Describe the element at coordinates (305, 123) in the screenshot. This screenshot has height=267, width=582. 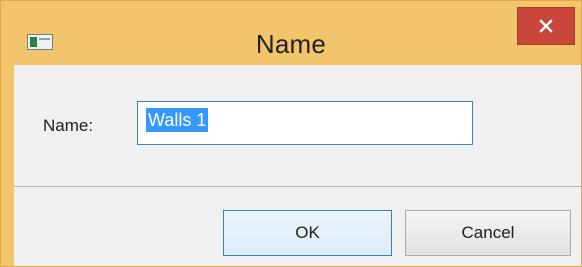
I see `name-input: Walls 1` at that location.